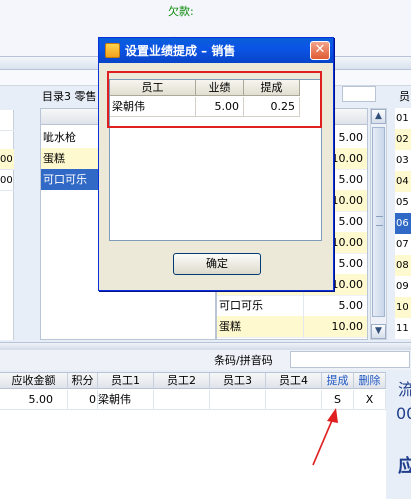  Describe the element at coordinates (83, 400) in the screenshot. I see `cell-points: 0` at that location.